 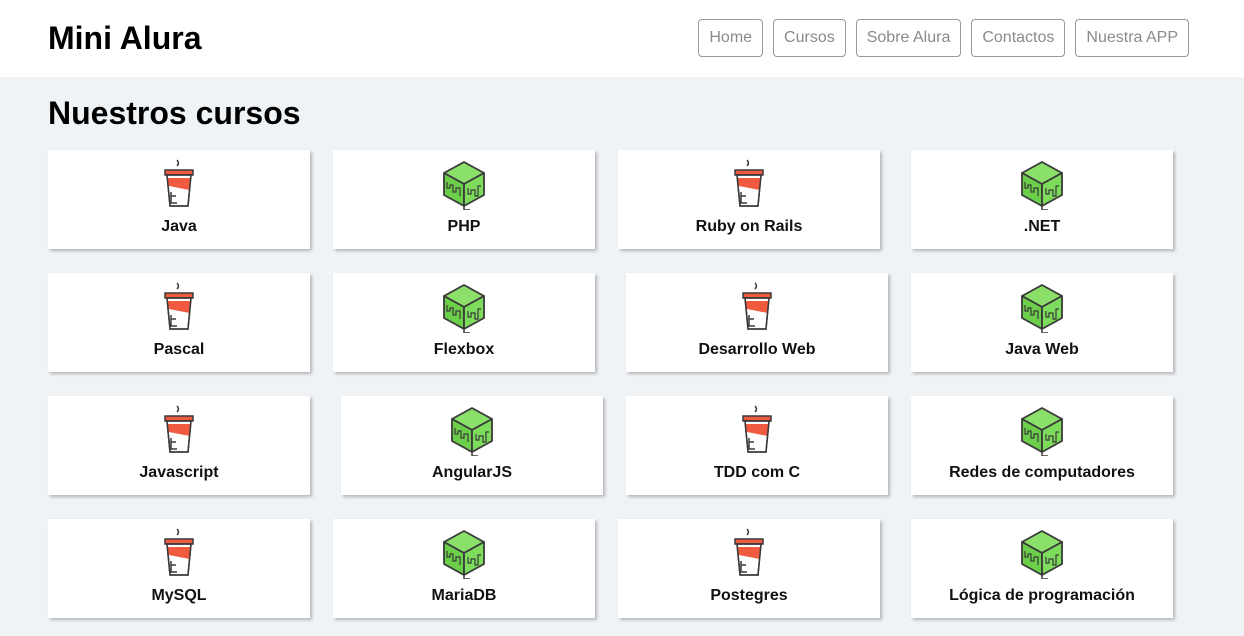 I want to click on course-card: MariaDB, so click(x=464, y=568).